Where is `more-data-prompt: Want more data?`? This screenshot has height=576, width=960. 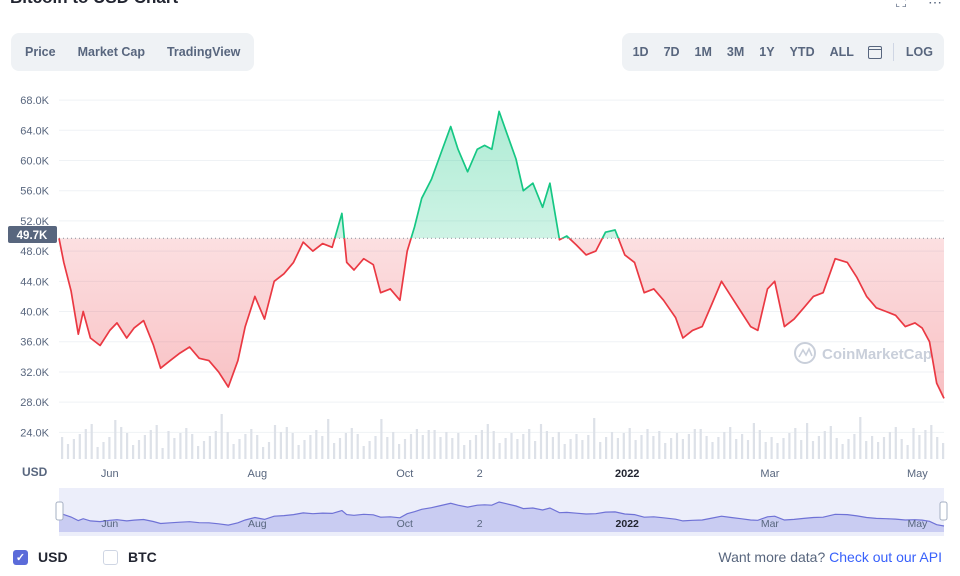 more-data-prompt: Want more data? is located at coordinates (772, 557).